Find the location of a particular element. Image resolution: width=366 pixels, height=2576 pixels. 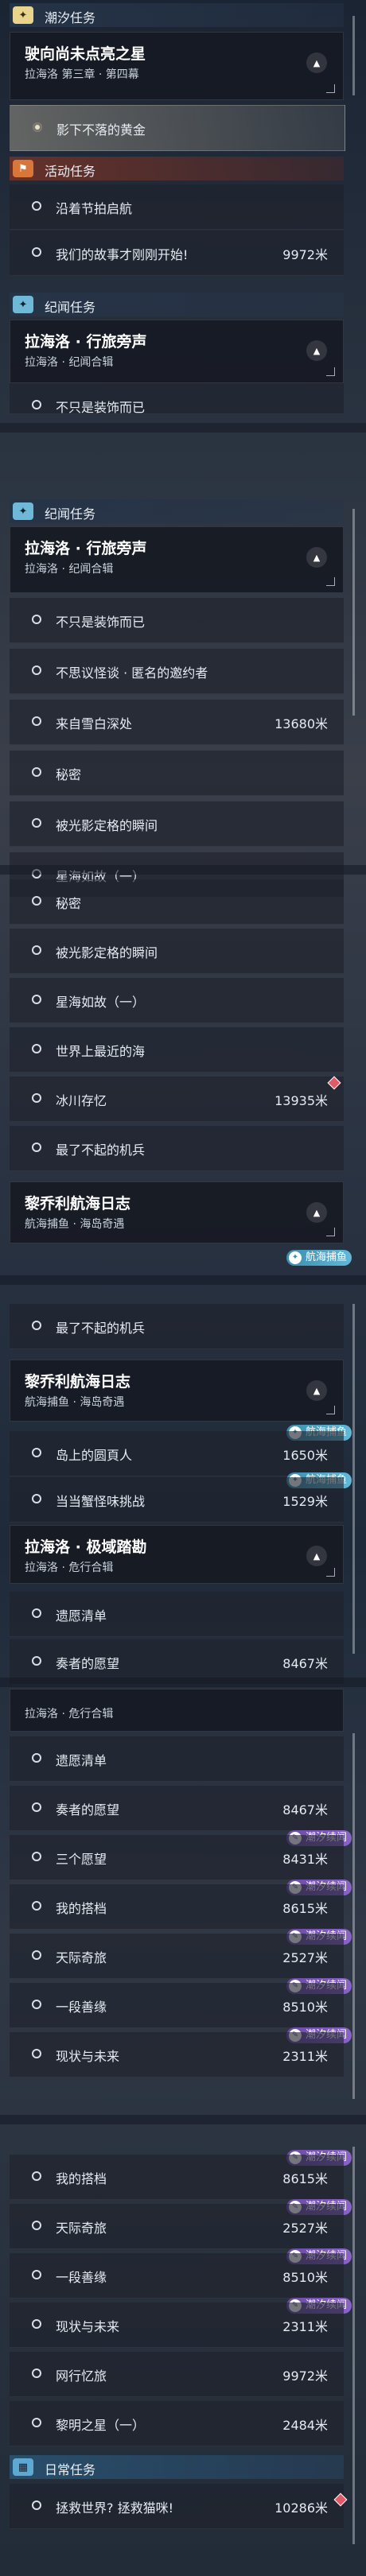

quest-group-card: 驶向尚未点亮之星 拉海洛 第三章 · 第四幕 ▲ is located at coordinates (177, 66).